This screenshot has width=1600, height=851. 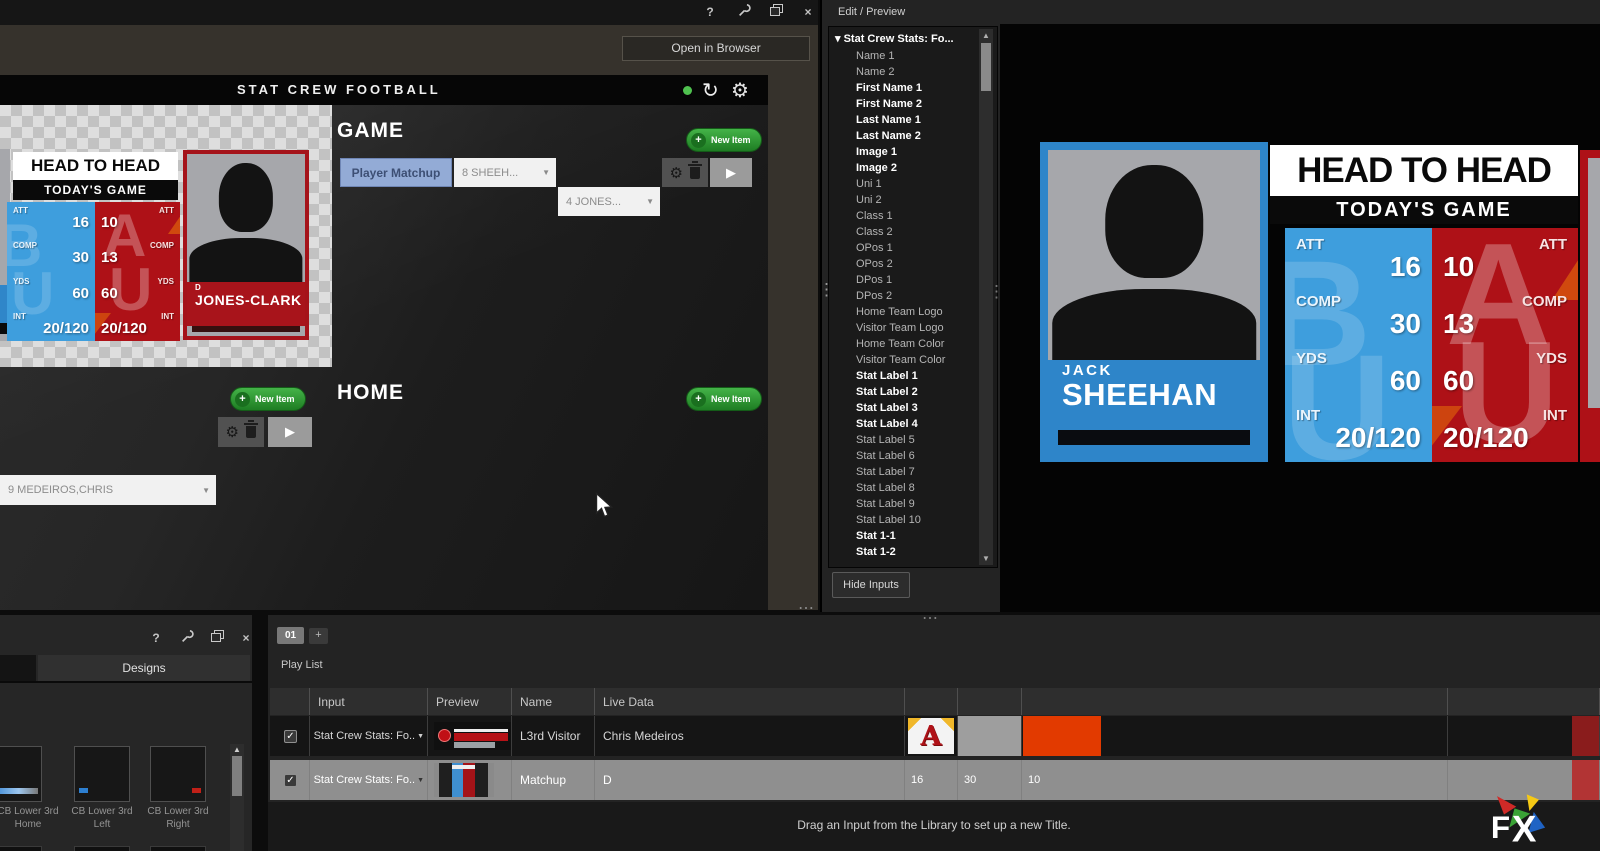 What do you see at coordinates (470, 701) in the screenshot?
I see `column-header-preview: Preview` at bounding box center [470, 701].